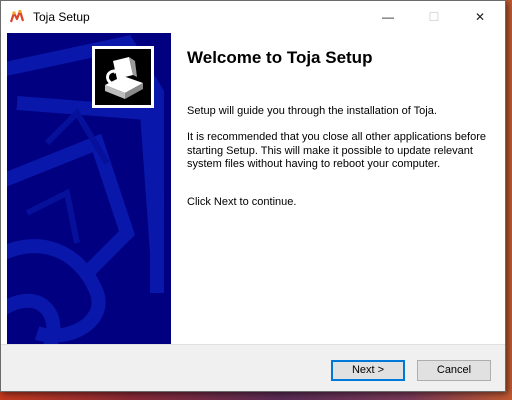 This screenshot has height=400, width=512. I want to click on maximize-button: ☐, so click(434, 17).